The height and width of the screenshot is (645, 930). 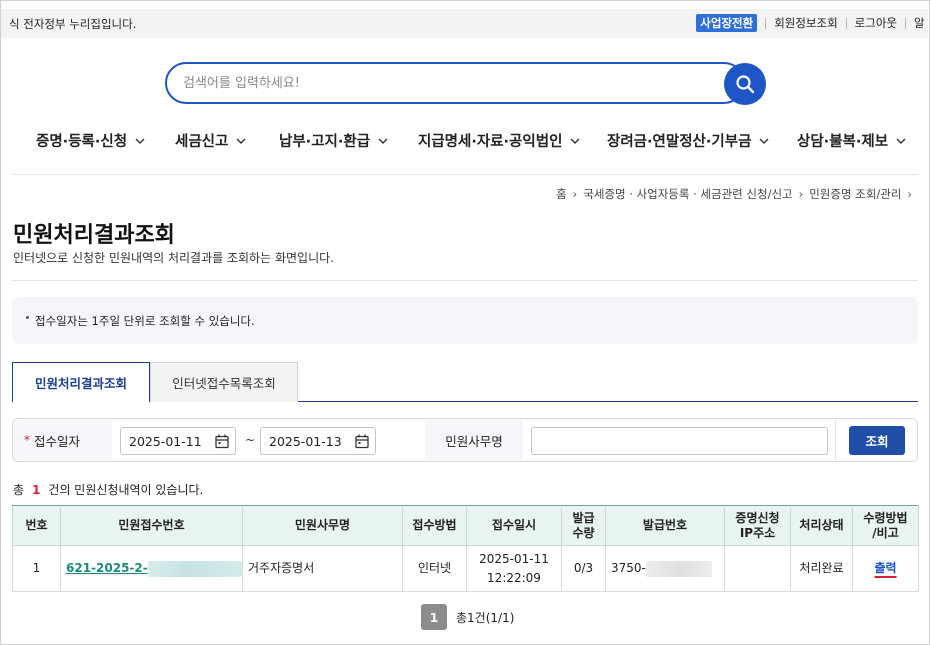 What do you see at coordinates (514, 577) in the screenshot?
I see `receipt-time: 12:22:09` at bounding box center [514, 577].